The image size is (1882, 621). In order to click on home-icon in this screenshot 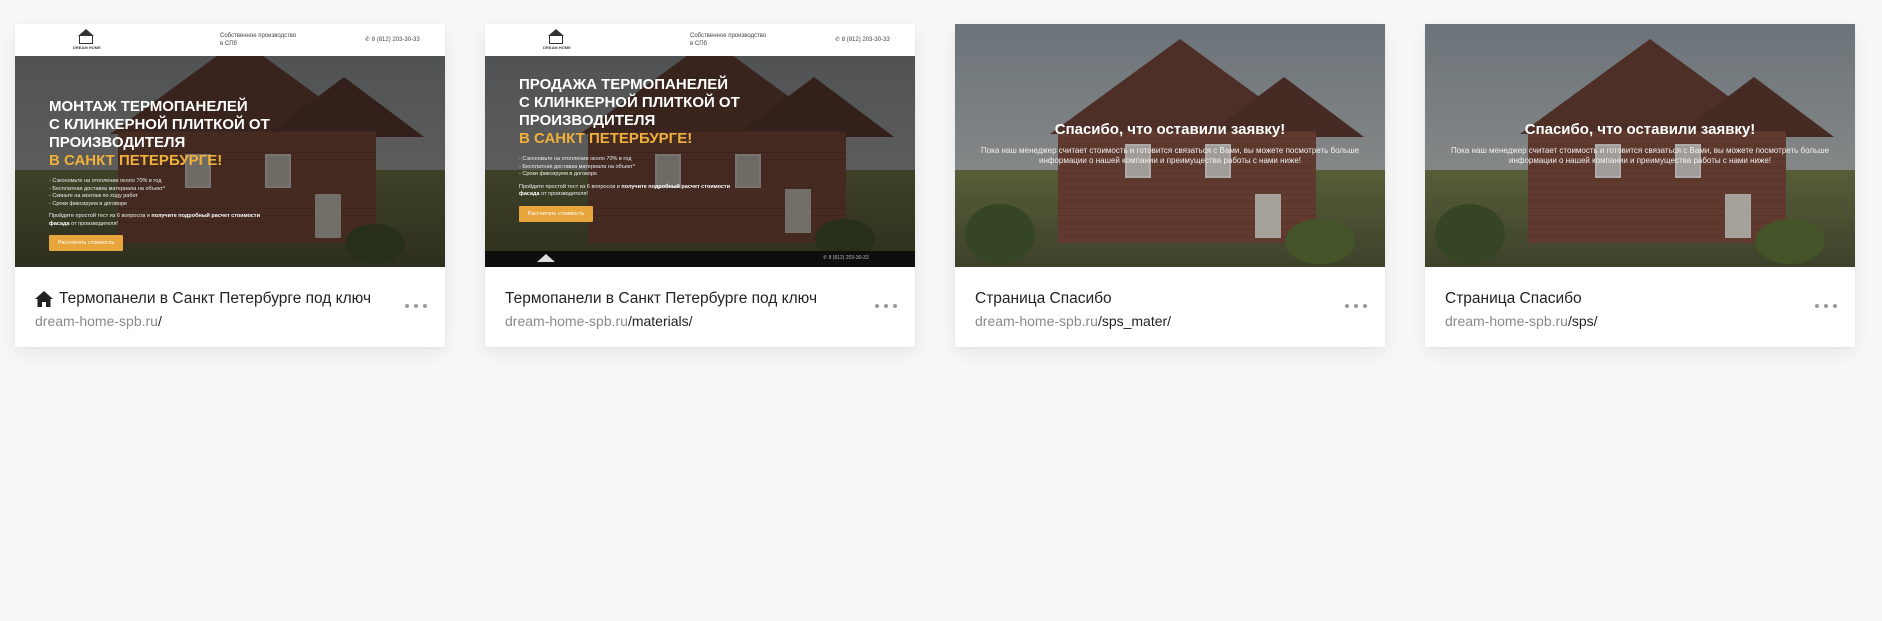, I will do `click(44, 299)`.